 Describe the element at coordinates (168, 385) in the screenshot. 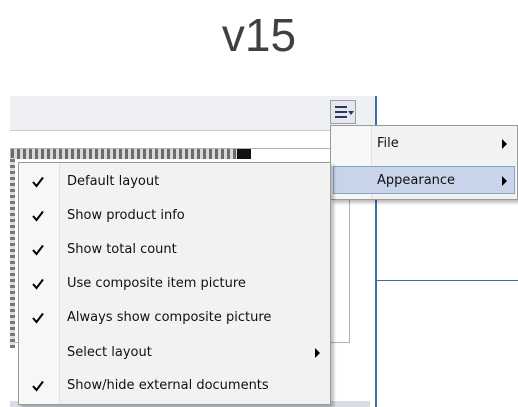

I see `menu-item-label: Show/hide external documents` at that location.